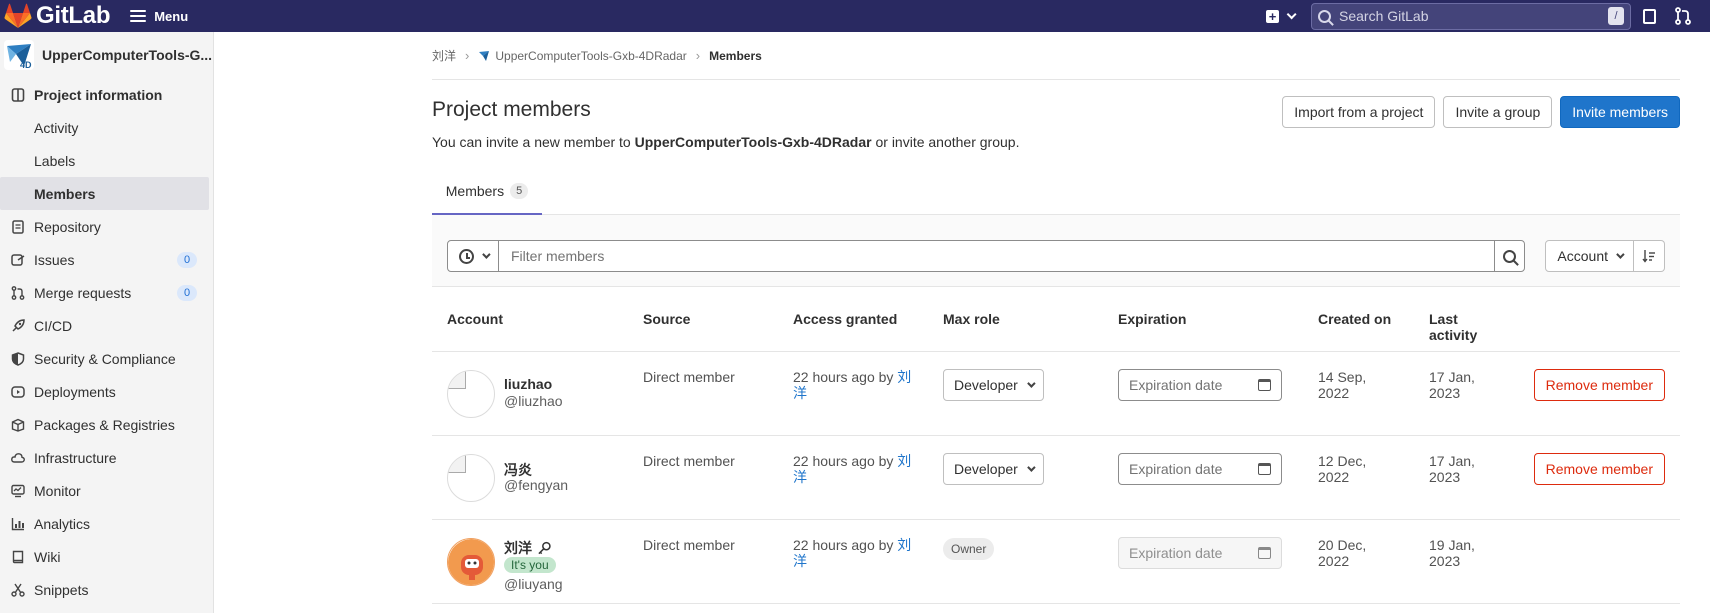 This screenshot has width=1710, height=613. What do you see at coordinates (1176, 469) in the screenshot?
I see `expiration-placeholder: Expiration date` at bounding box center [1176, 469].